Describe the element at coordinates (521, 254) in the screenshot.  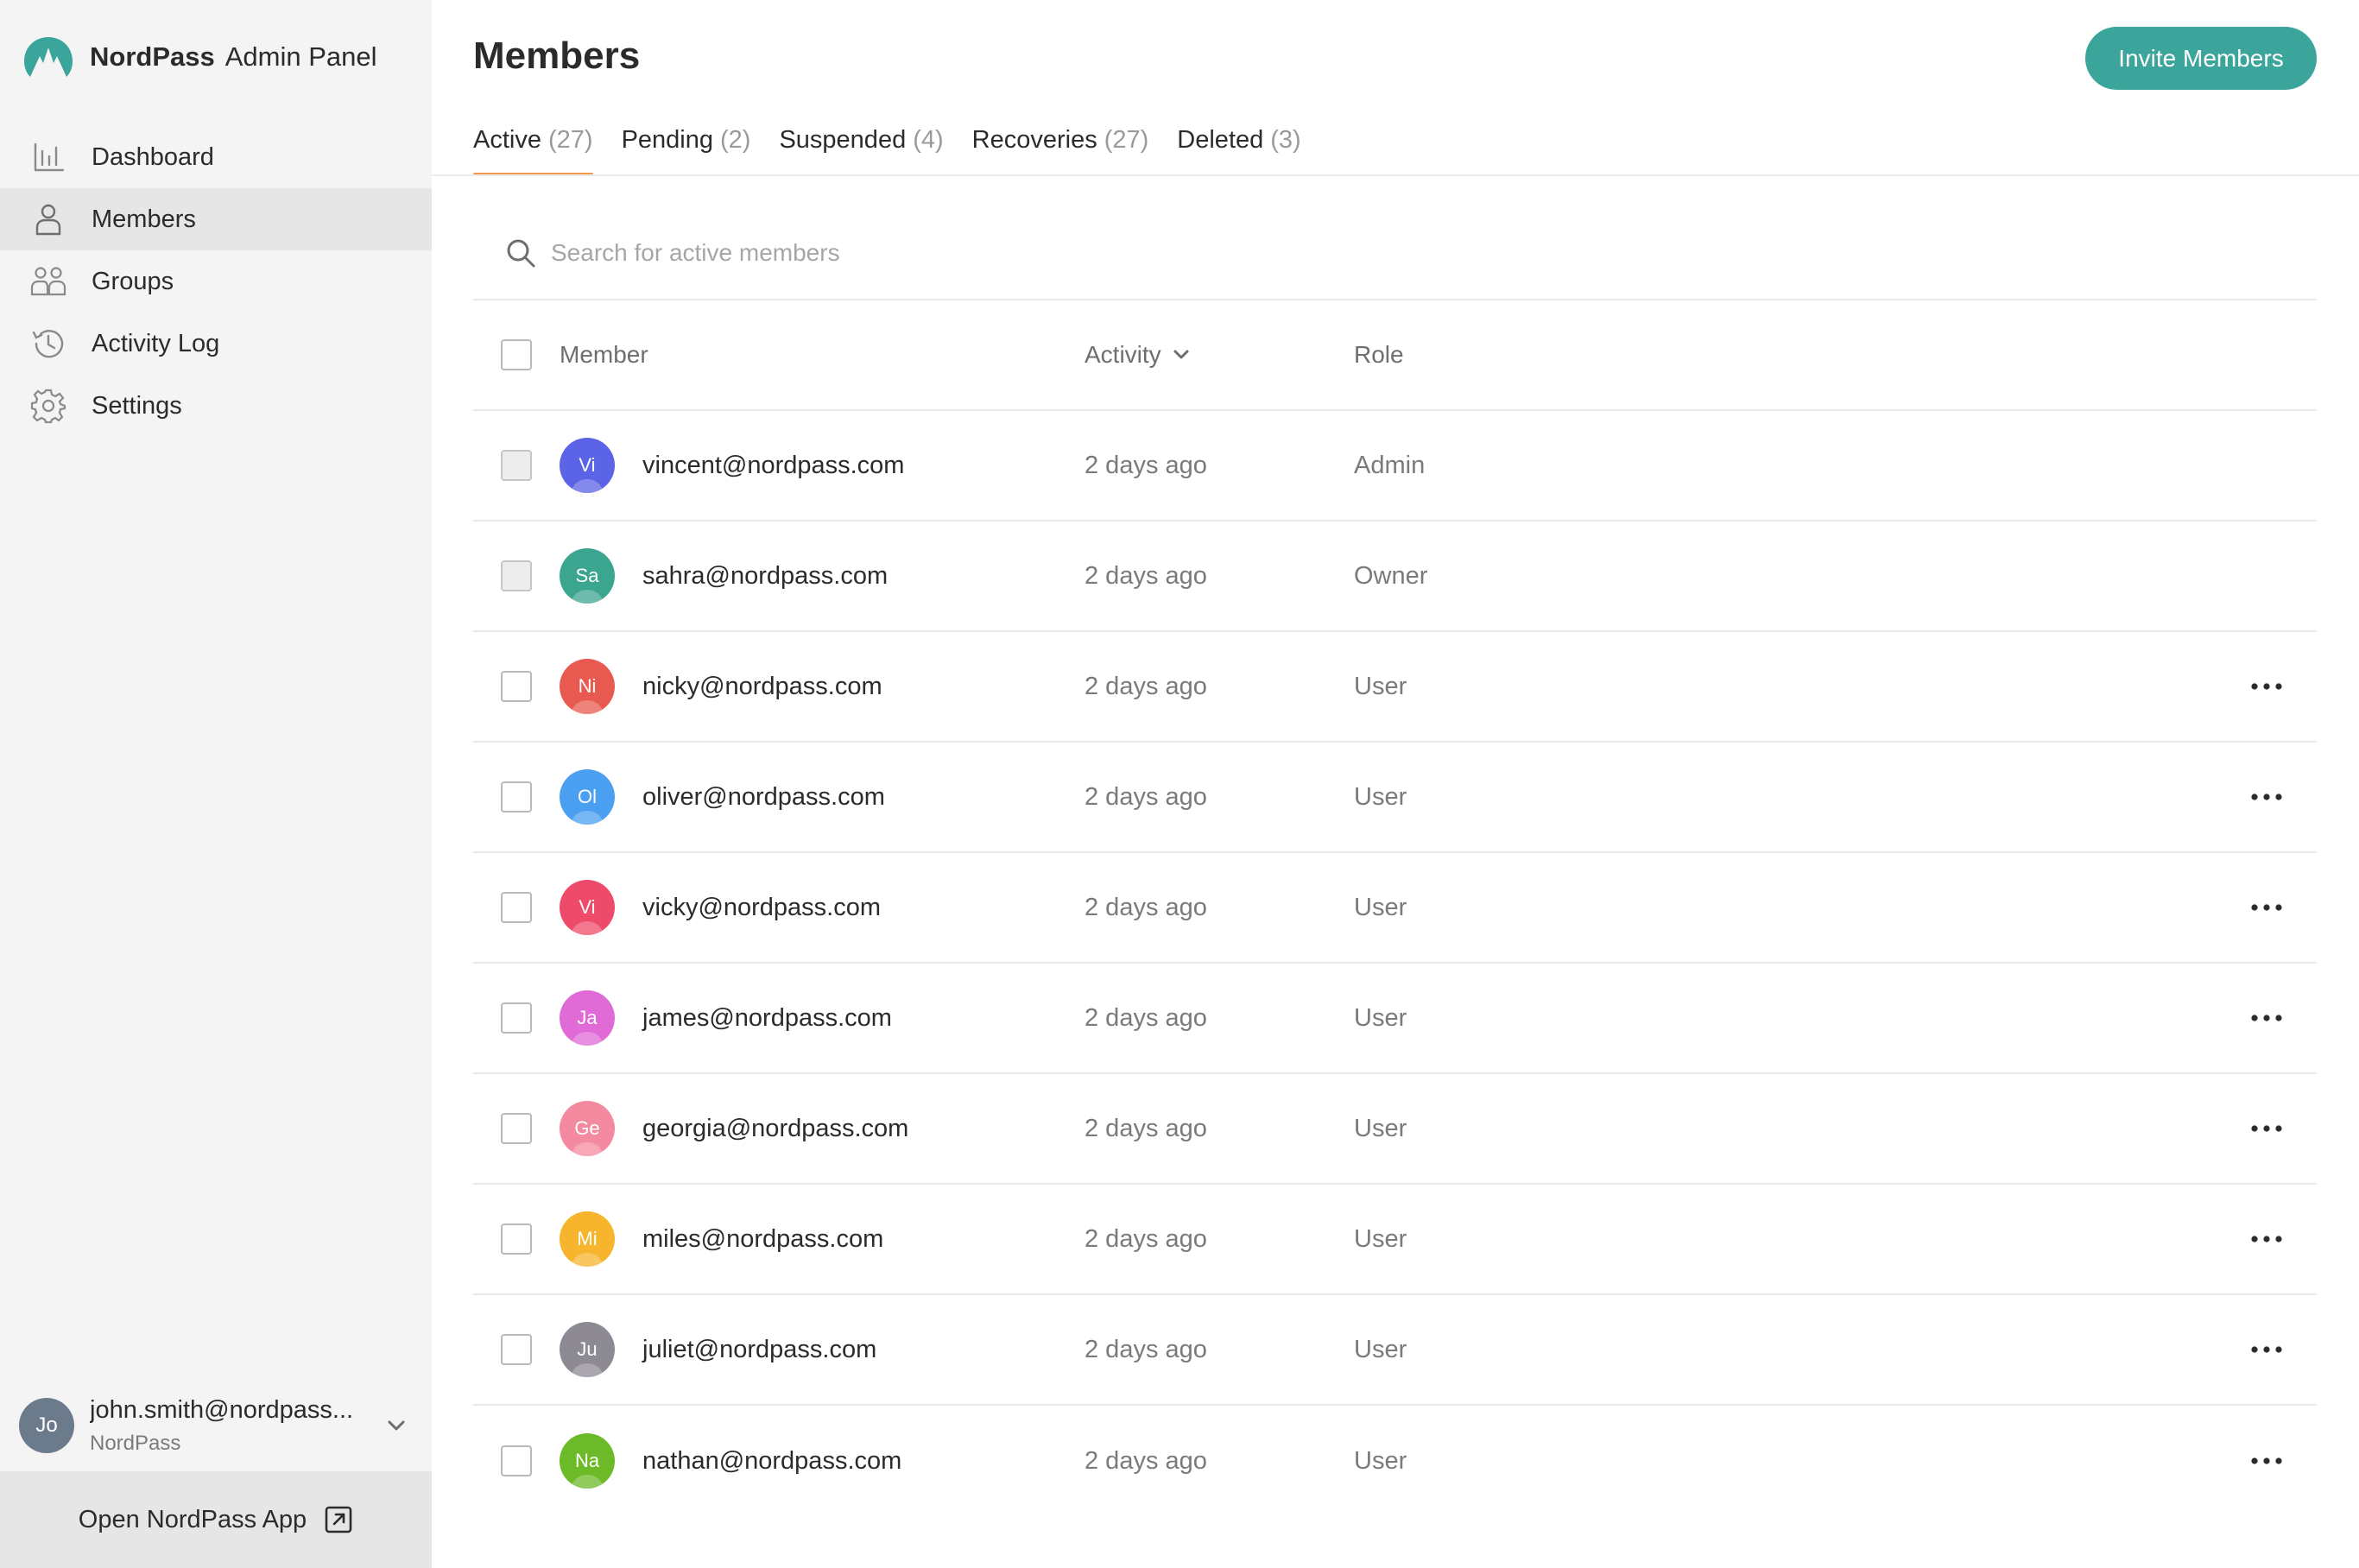
I see `search-icon` at that location.